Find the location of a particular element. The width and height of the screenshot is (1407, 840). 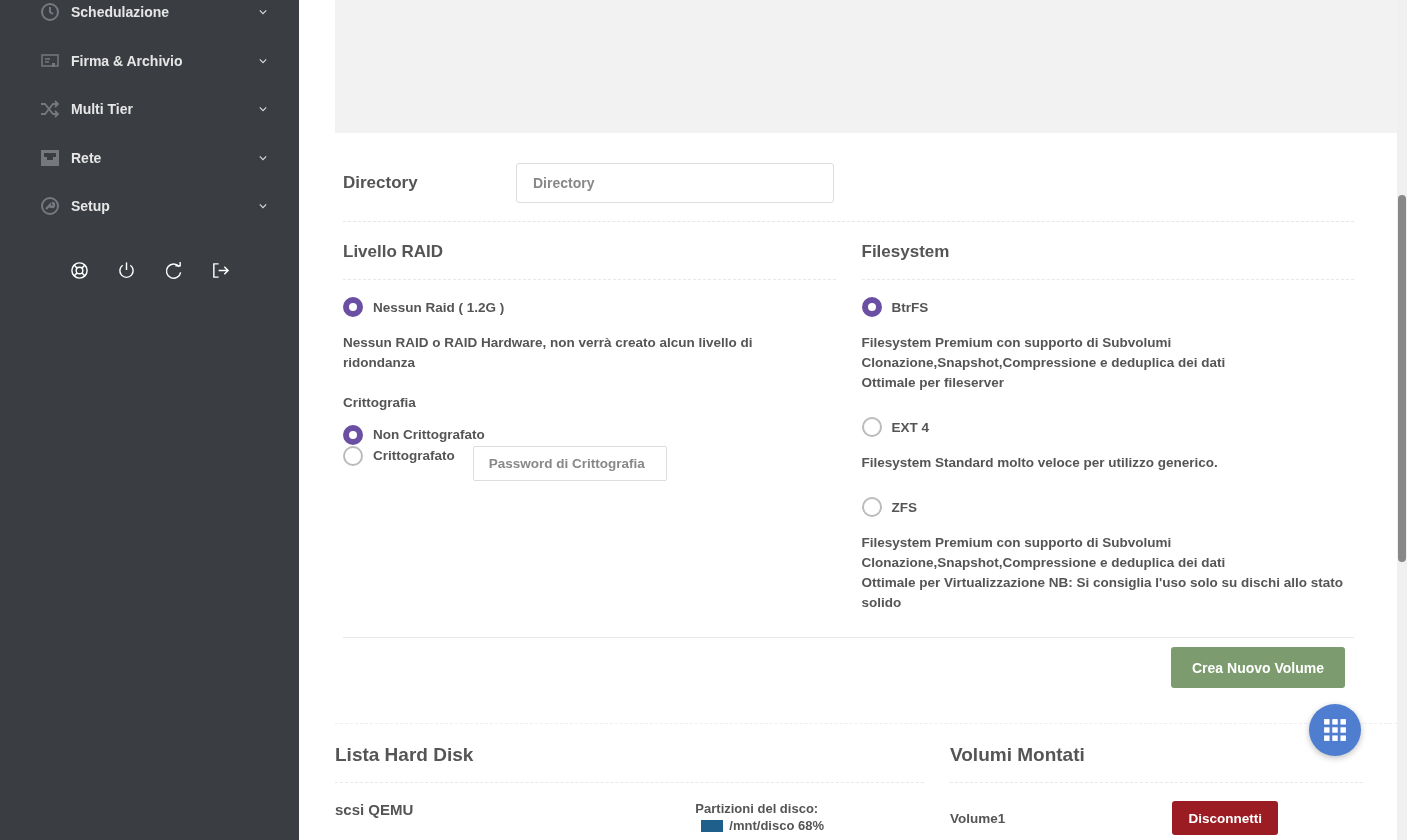

power-icon is located at coordinates (126, 270).